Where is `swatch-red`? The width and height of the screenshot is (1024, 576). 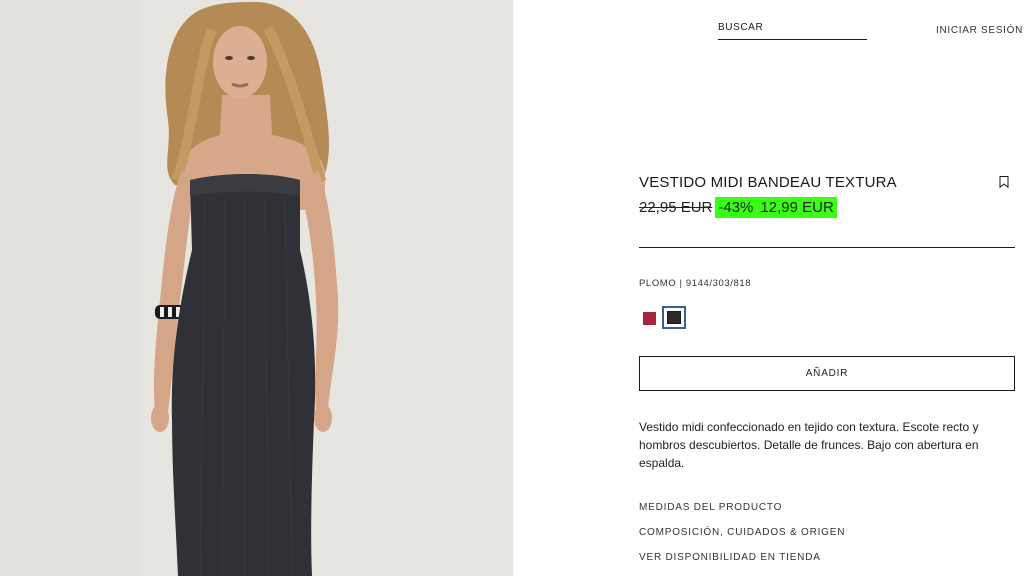
swatch-red is located at coordinates (649, 318).